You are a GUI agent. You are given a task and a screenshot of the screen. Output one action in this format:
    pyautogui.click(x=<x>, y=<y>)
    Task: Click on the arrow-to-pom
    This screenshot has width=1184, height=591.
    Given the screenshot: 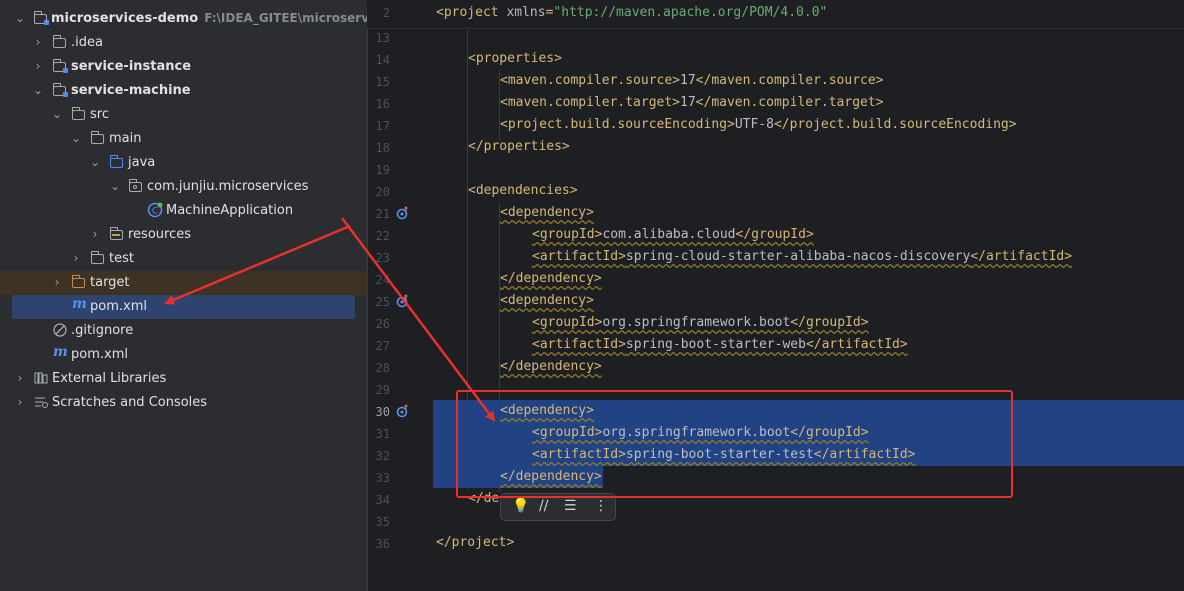 What is the action you would take?
    pyautogui.click(x=257, y=264)
    